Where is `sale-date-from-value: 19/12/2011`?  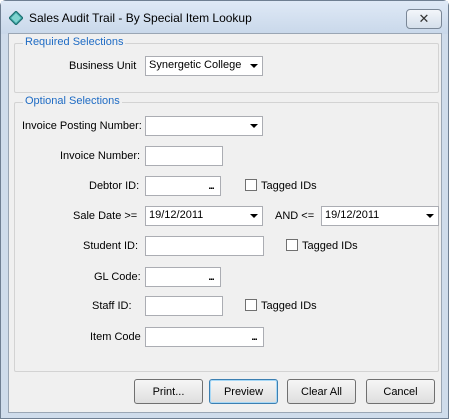
sale-date-from-value: 19/12/2011 is located at coordinates (176, 215).